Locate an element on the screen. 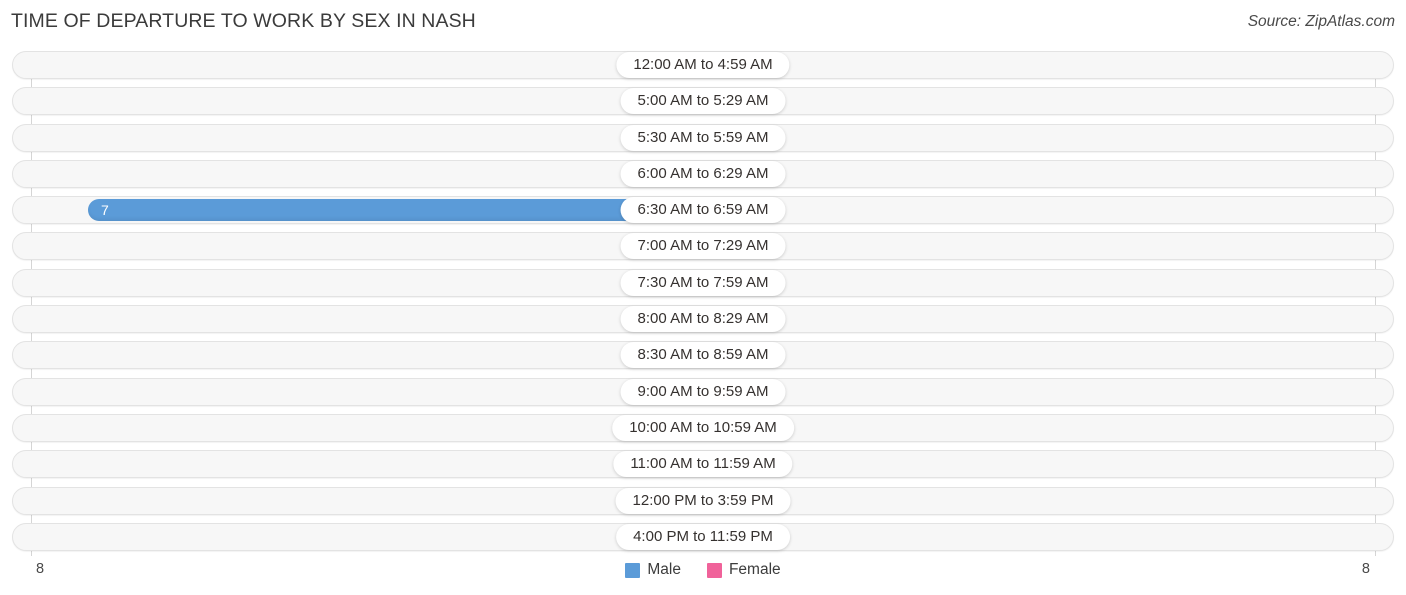 The width and height of the screenshot is (1406, 595). legend-item-female: Female is located at coordinates (743, 570).